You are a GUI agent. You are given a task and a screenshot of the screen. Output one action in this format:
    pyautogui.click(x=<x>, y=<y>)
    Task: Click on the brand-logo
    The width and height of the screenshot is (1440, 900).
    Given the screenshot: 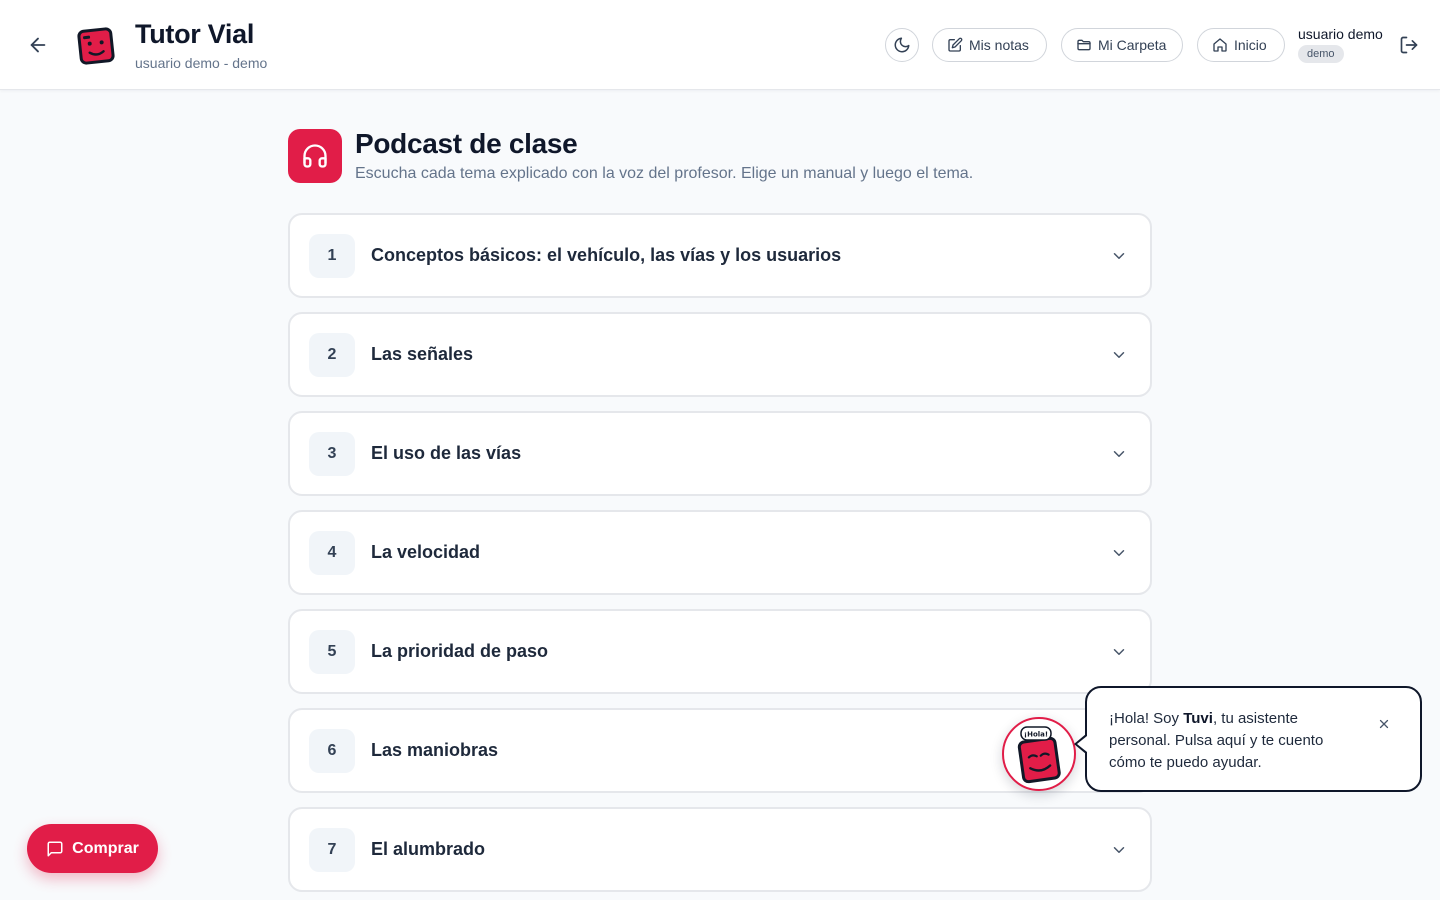 What is the action you would take?
    pyautogui.click(x=96, y=46)
    